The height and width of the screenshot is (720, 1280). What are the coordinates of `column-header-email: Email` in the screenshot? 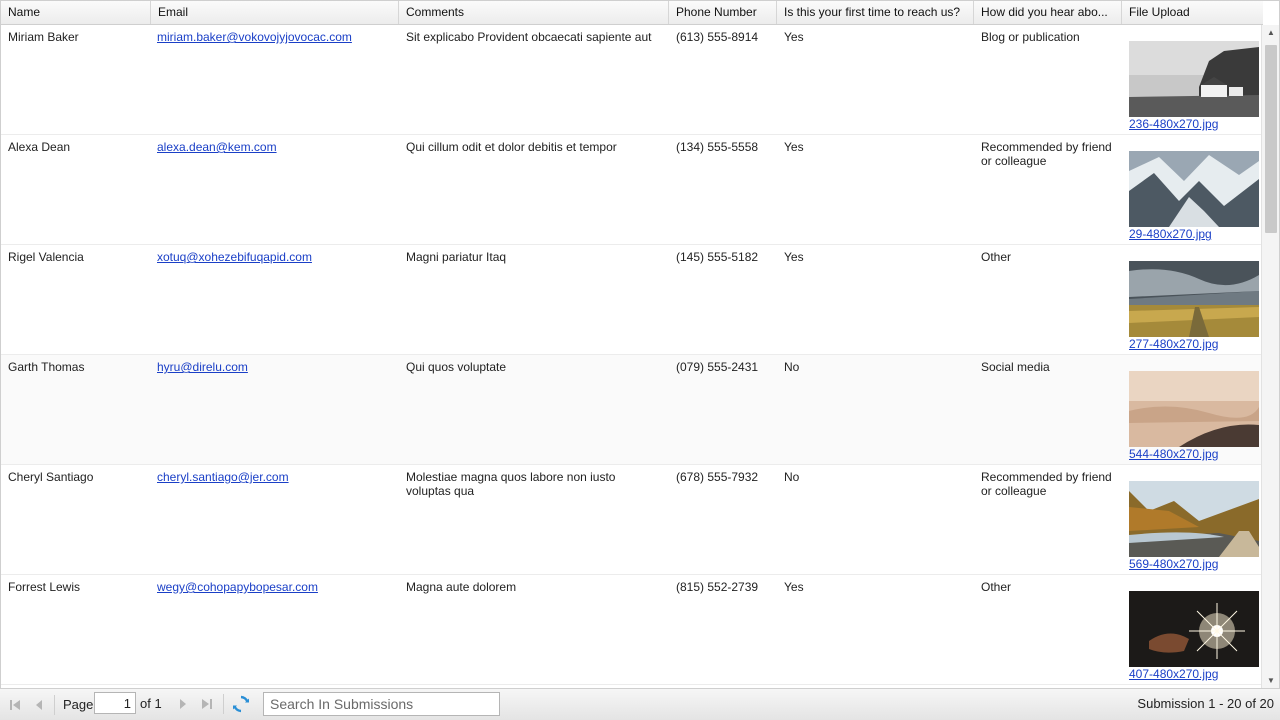 It's located at (275, 12).